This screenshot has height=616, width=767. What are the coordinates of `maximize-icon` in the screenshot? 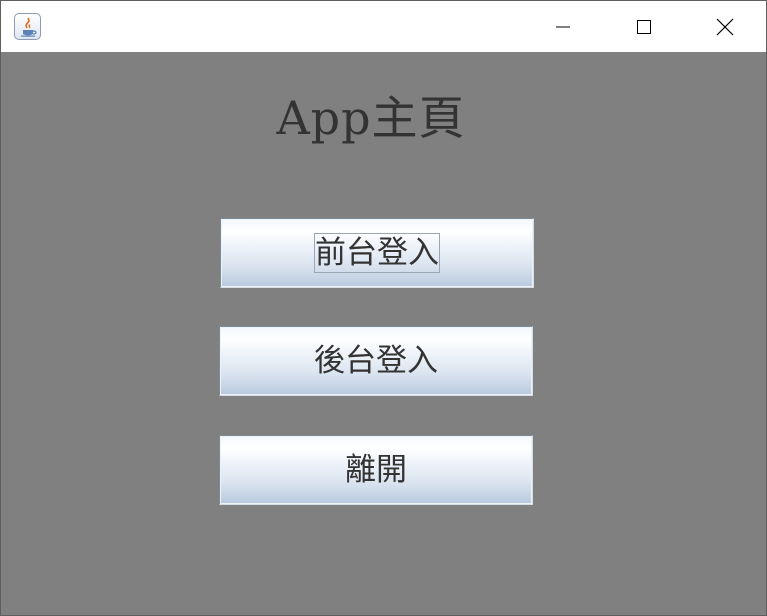 It's located at (644, 26).